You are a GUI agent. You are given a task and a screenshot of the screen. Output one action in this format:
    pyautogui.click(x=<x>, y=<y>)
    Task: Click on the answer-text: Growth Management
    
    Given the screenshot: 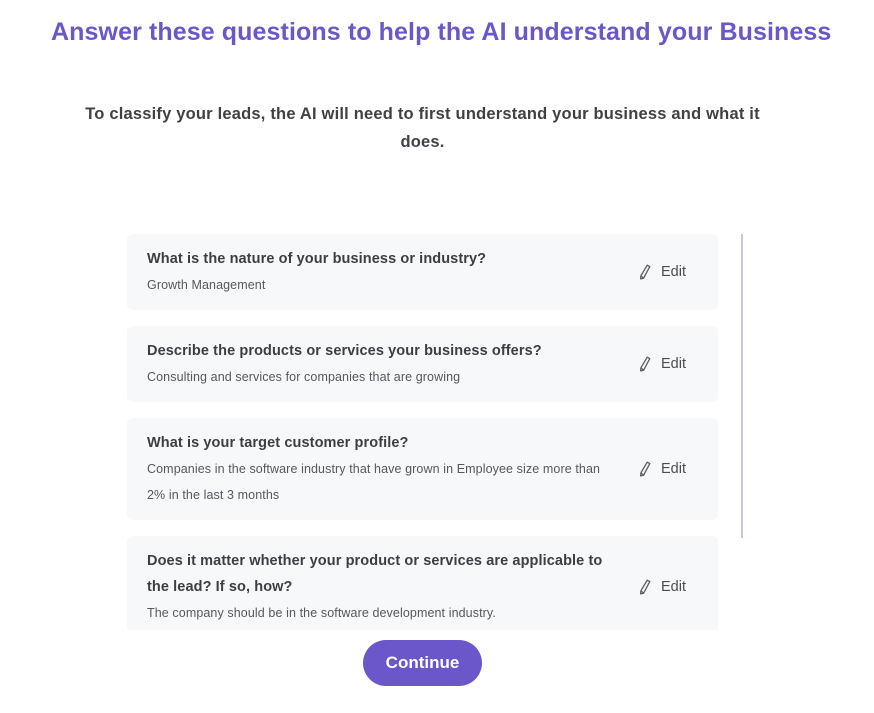 What is the action you would take?
    pyautogui.click(x=206, y=285)
    